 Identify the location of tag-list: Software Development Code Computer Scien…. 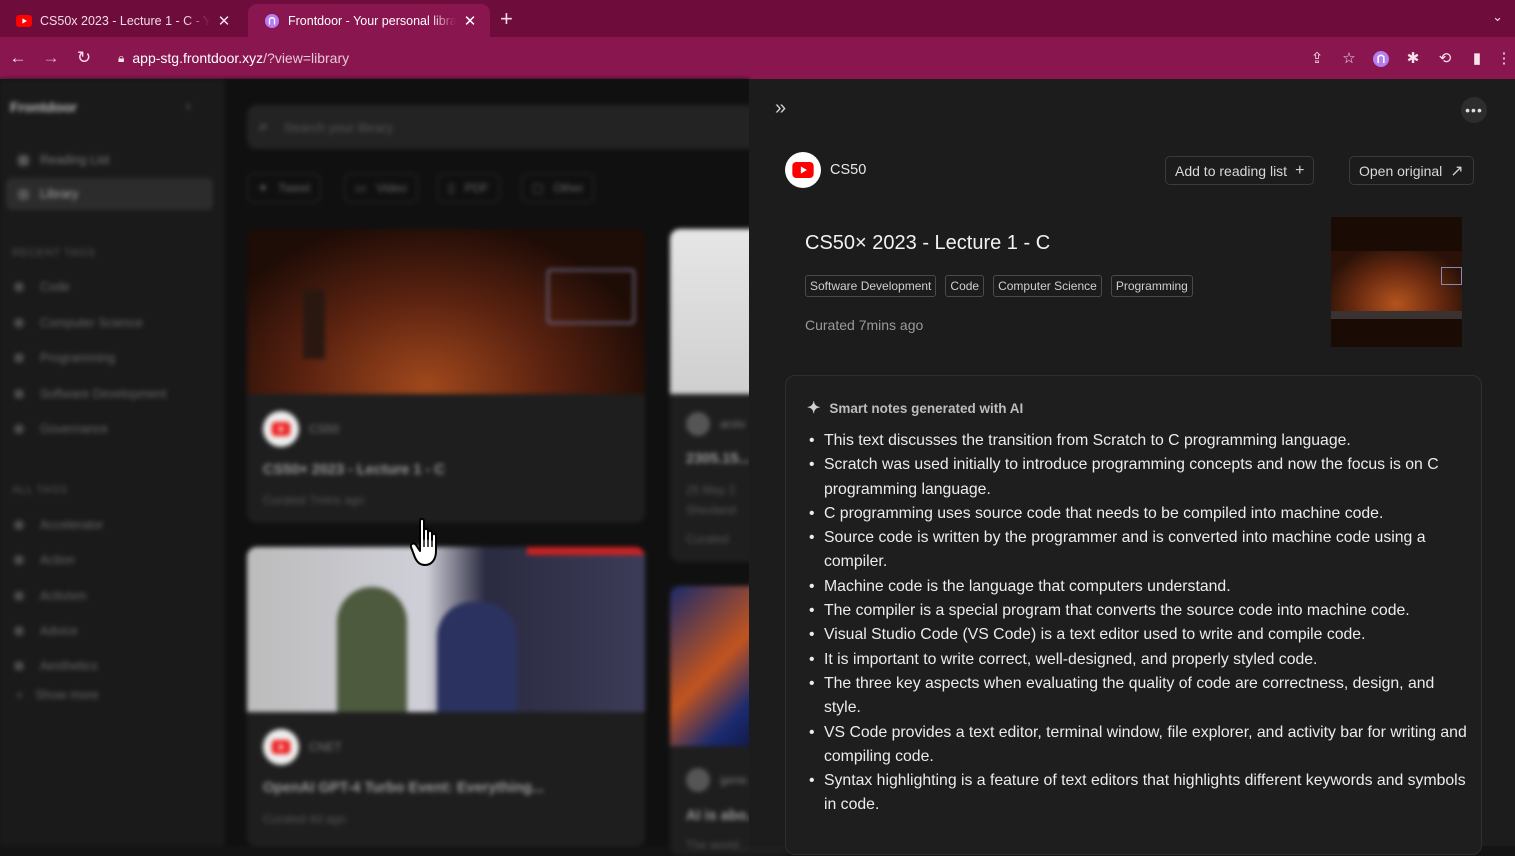
(999, 286).